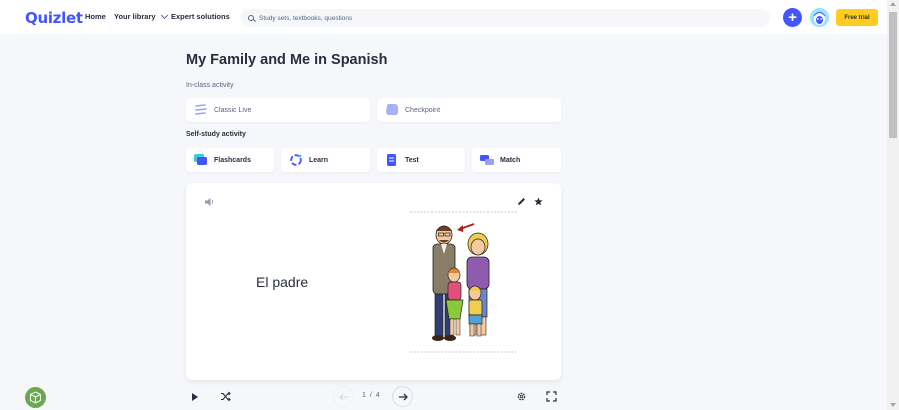 This screenshot has width=899, height=410. I want to click on avatar-icon, so click(819, 17).